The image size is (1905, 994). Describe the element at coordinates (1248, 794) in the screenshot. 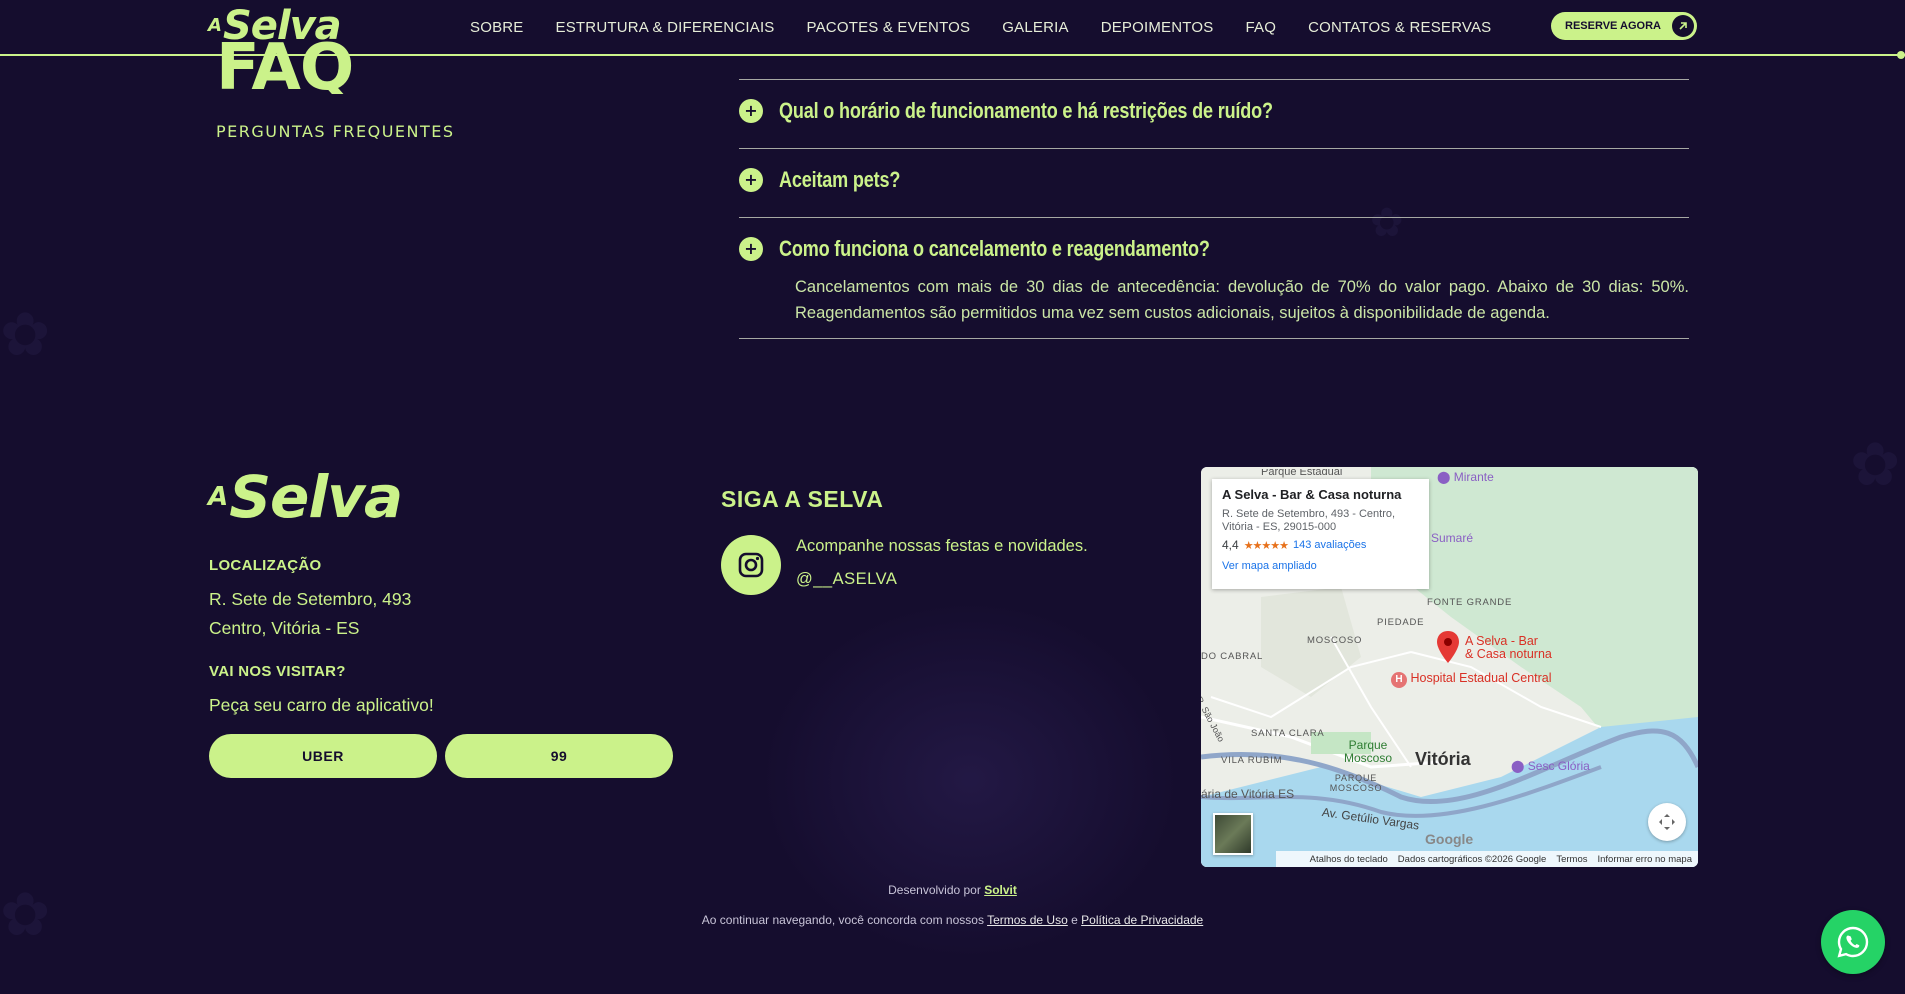

I see `map-label-vitoria-es: ária de Vitória ES` at that location.